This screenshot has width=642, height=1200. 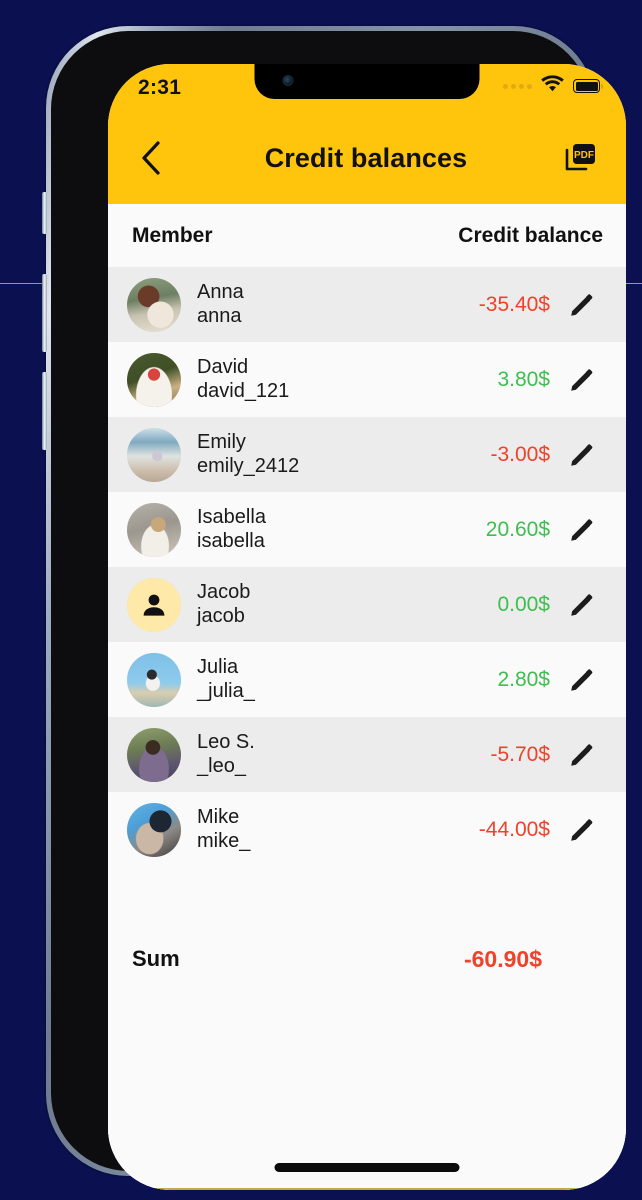 What do you see at coordinates (367, 1189) in the screenshot?
I see `screen-bottom-edge-line` at bounding box center [367, 1189].